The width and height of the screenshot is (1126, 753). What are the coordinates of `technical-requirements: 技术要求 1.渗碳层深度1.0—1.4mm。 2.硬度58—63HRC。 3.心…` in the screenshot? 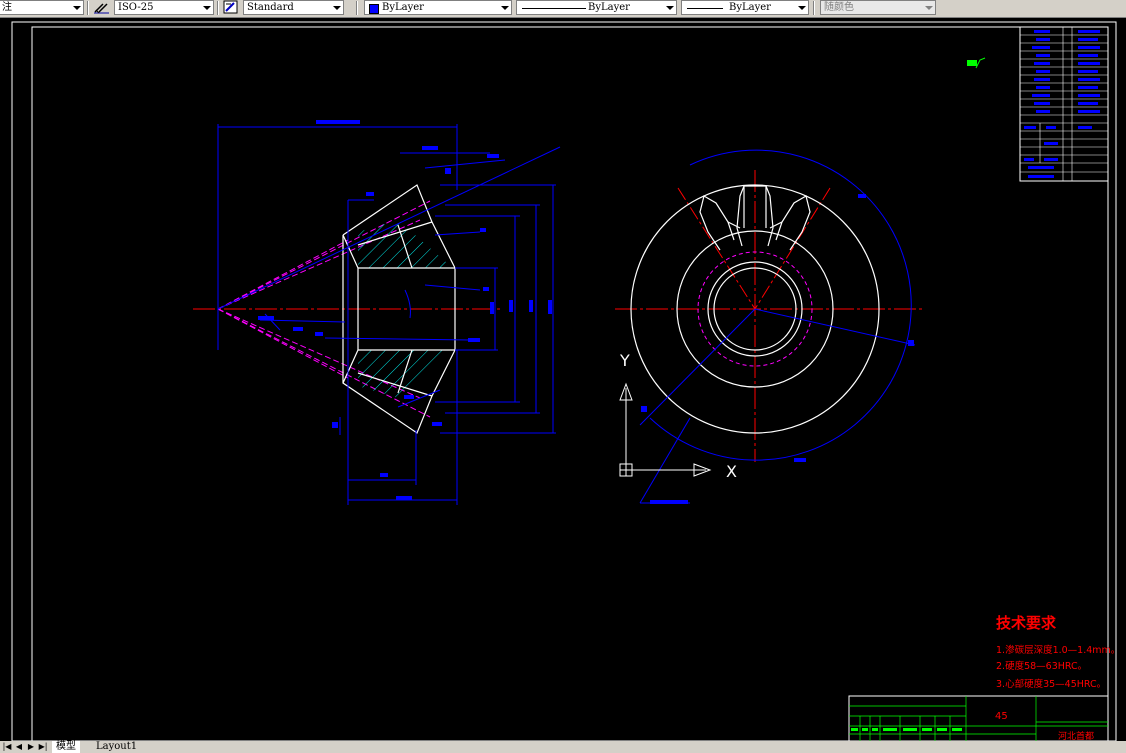 It's located at (1058, 652).